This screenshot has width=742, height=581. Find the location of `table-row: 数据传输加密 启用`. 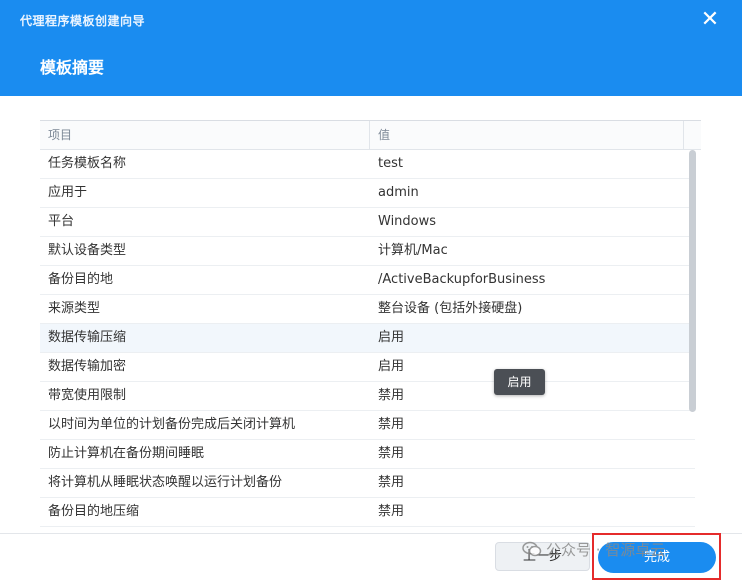

table-row: 数据传输加密 启用 is located at coordinates (367, 367).